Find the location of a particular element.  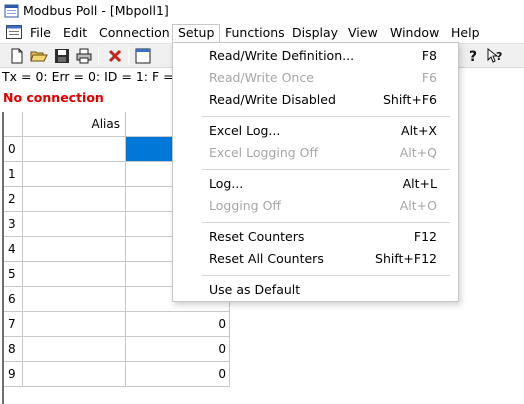

row-index: 4 is located at coordinates (13, 249).